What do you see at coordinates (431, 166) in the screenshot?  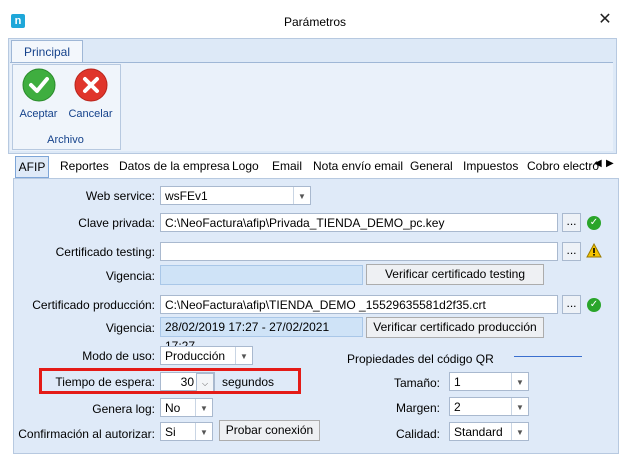 I see `tab-general: General` at bounding box center [431, 166].